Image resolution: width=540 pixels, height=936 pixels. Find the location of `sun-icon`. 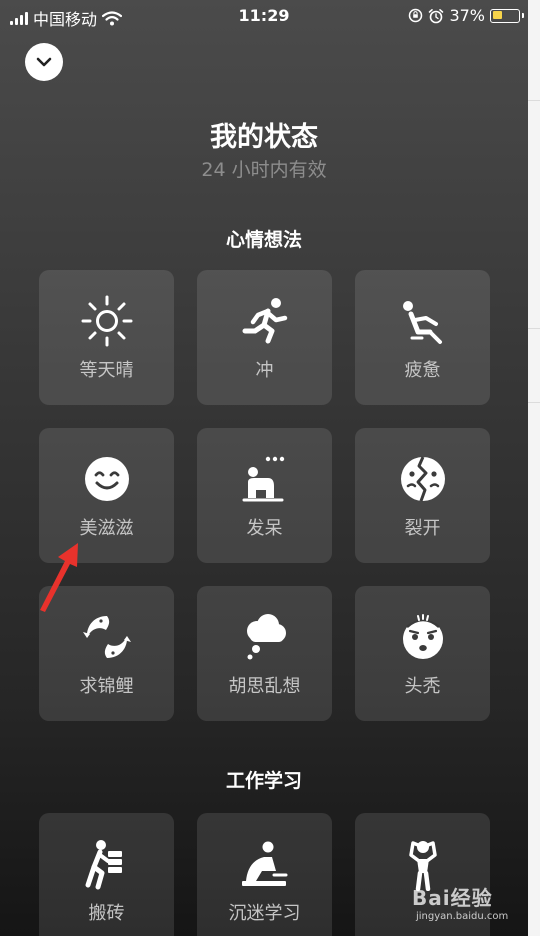

sun-icon is located at coordinates (106, 321).